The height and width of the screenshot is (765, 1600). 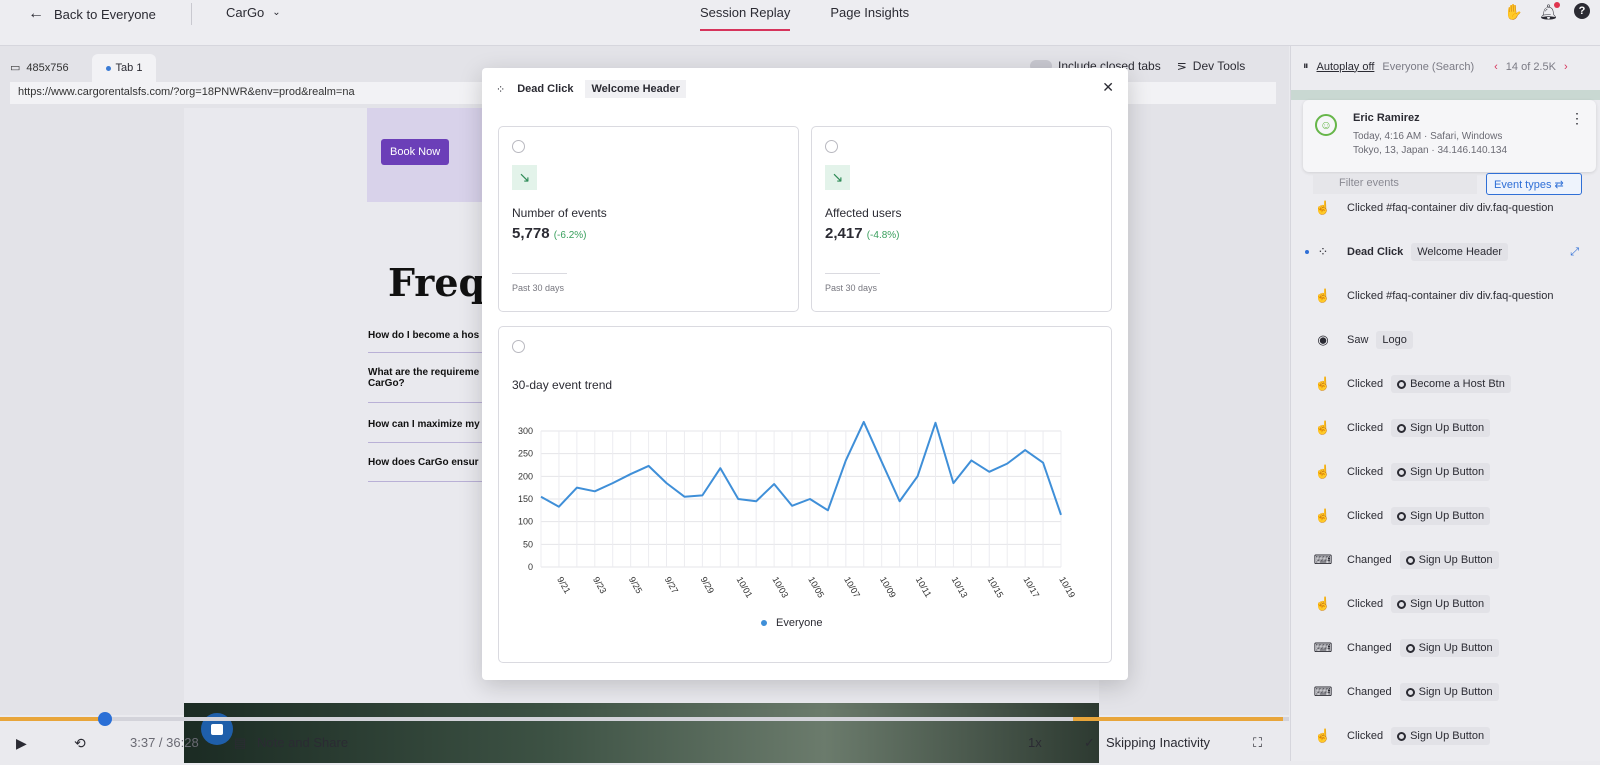 What do you see at coordinates (52, 719) in the screenshot?
I see `timeline-played` at bounding box center [52, 719].